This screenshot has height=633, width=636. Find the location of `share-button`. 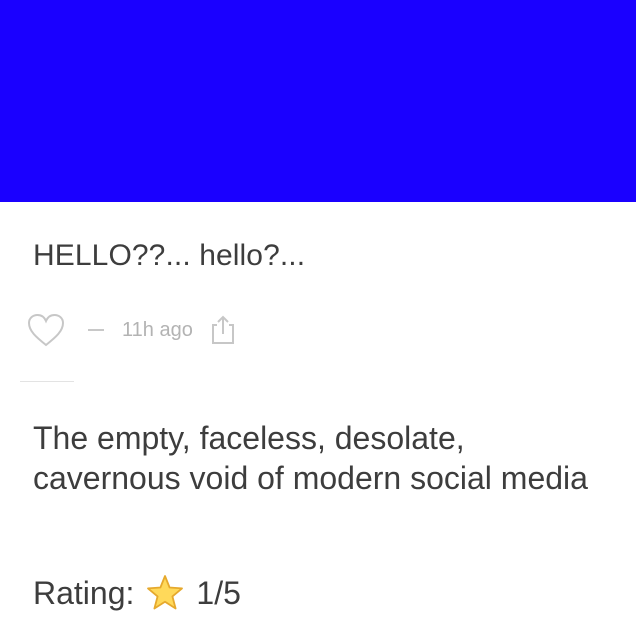

share-button is located at coordinates (223, 330).